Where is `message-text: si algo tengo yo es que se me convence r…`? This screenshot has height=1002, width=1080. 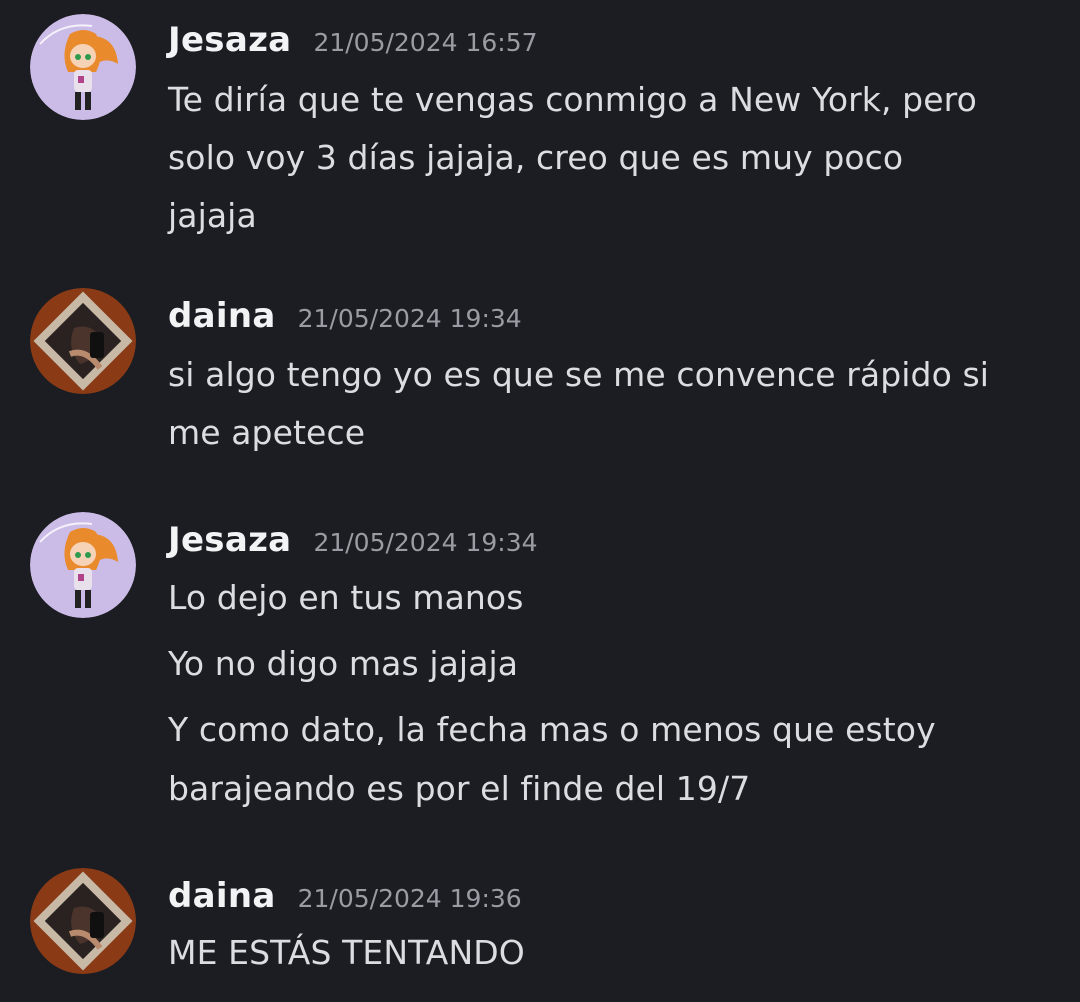
message-text: si algo tengo yo es que se me convence r… is located at coordinates (579, 374).